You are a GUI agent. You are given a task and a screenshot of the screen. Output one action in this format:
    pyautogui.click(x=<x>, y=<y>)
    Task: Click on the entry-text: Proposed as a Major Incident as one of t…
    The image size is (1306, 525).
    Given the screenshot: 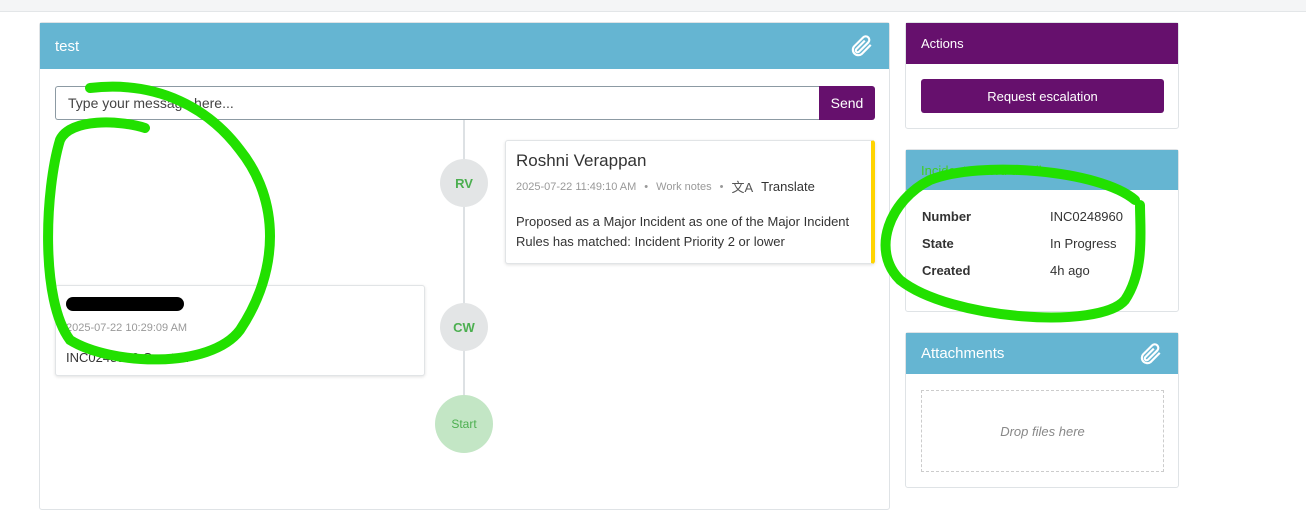 What is the action you would take?
    pyautogui.click(x=683, y=231)
    